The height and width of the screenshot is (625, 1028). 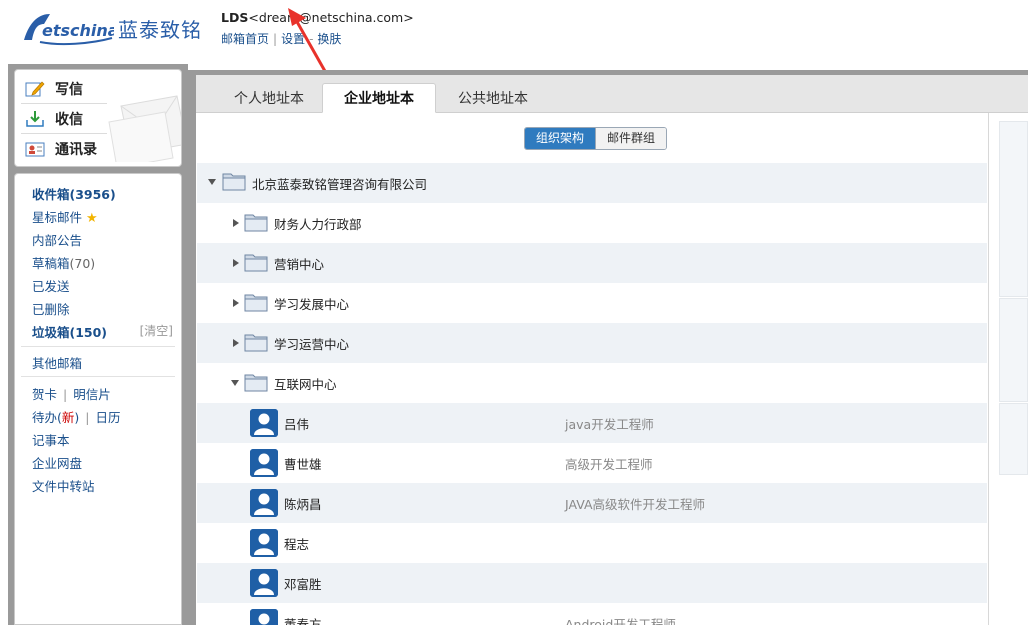 I want to click on logo-text: 蓝泰致铭, so click(x=160, y=29).